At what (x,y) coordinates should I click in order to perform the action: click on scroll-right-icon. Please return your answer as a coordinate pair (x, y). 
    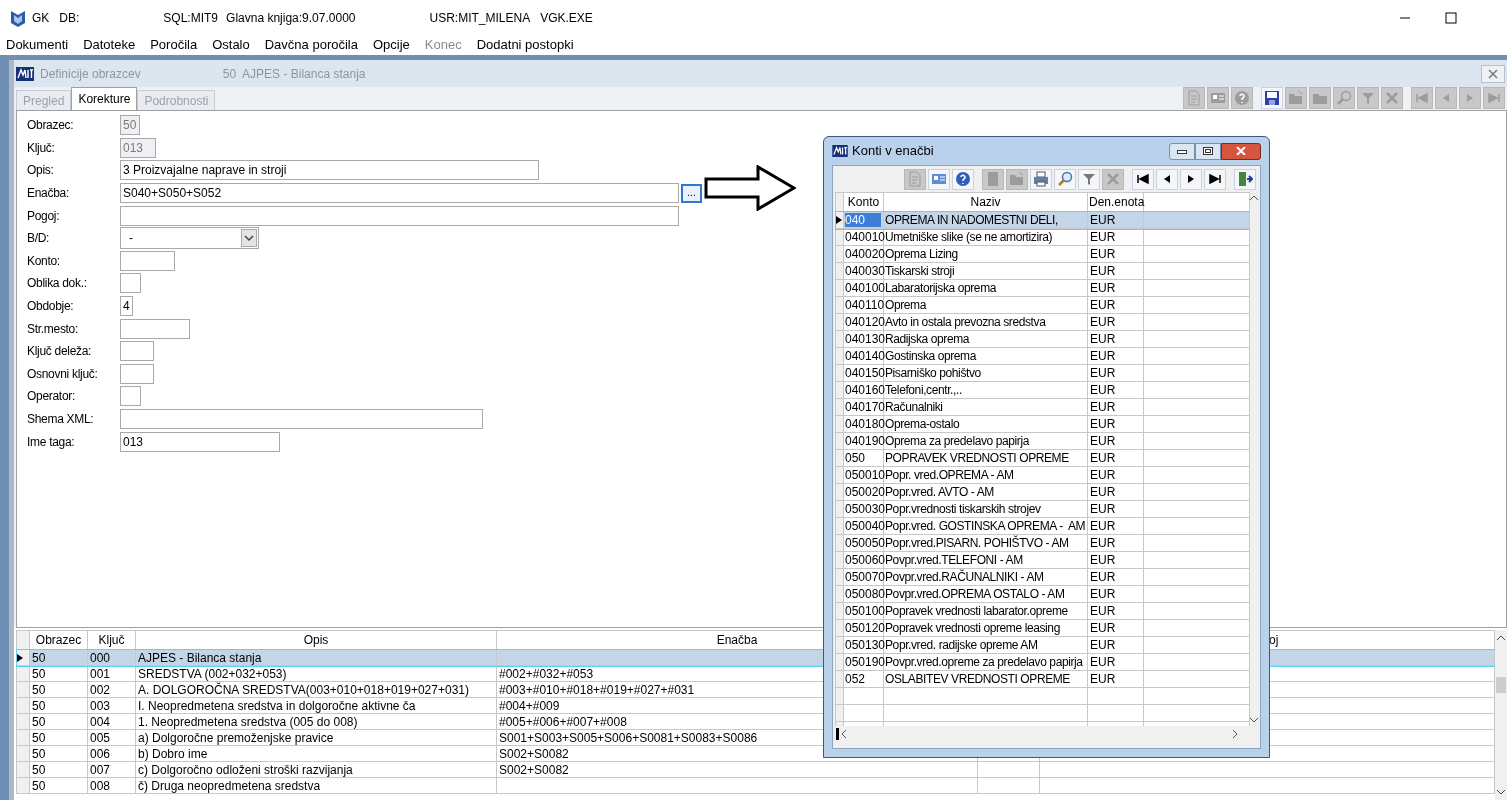
    Looking at the image, I should click on (1235, 734).